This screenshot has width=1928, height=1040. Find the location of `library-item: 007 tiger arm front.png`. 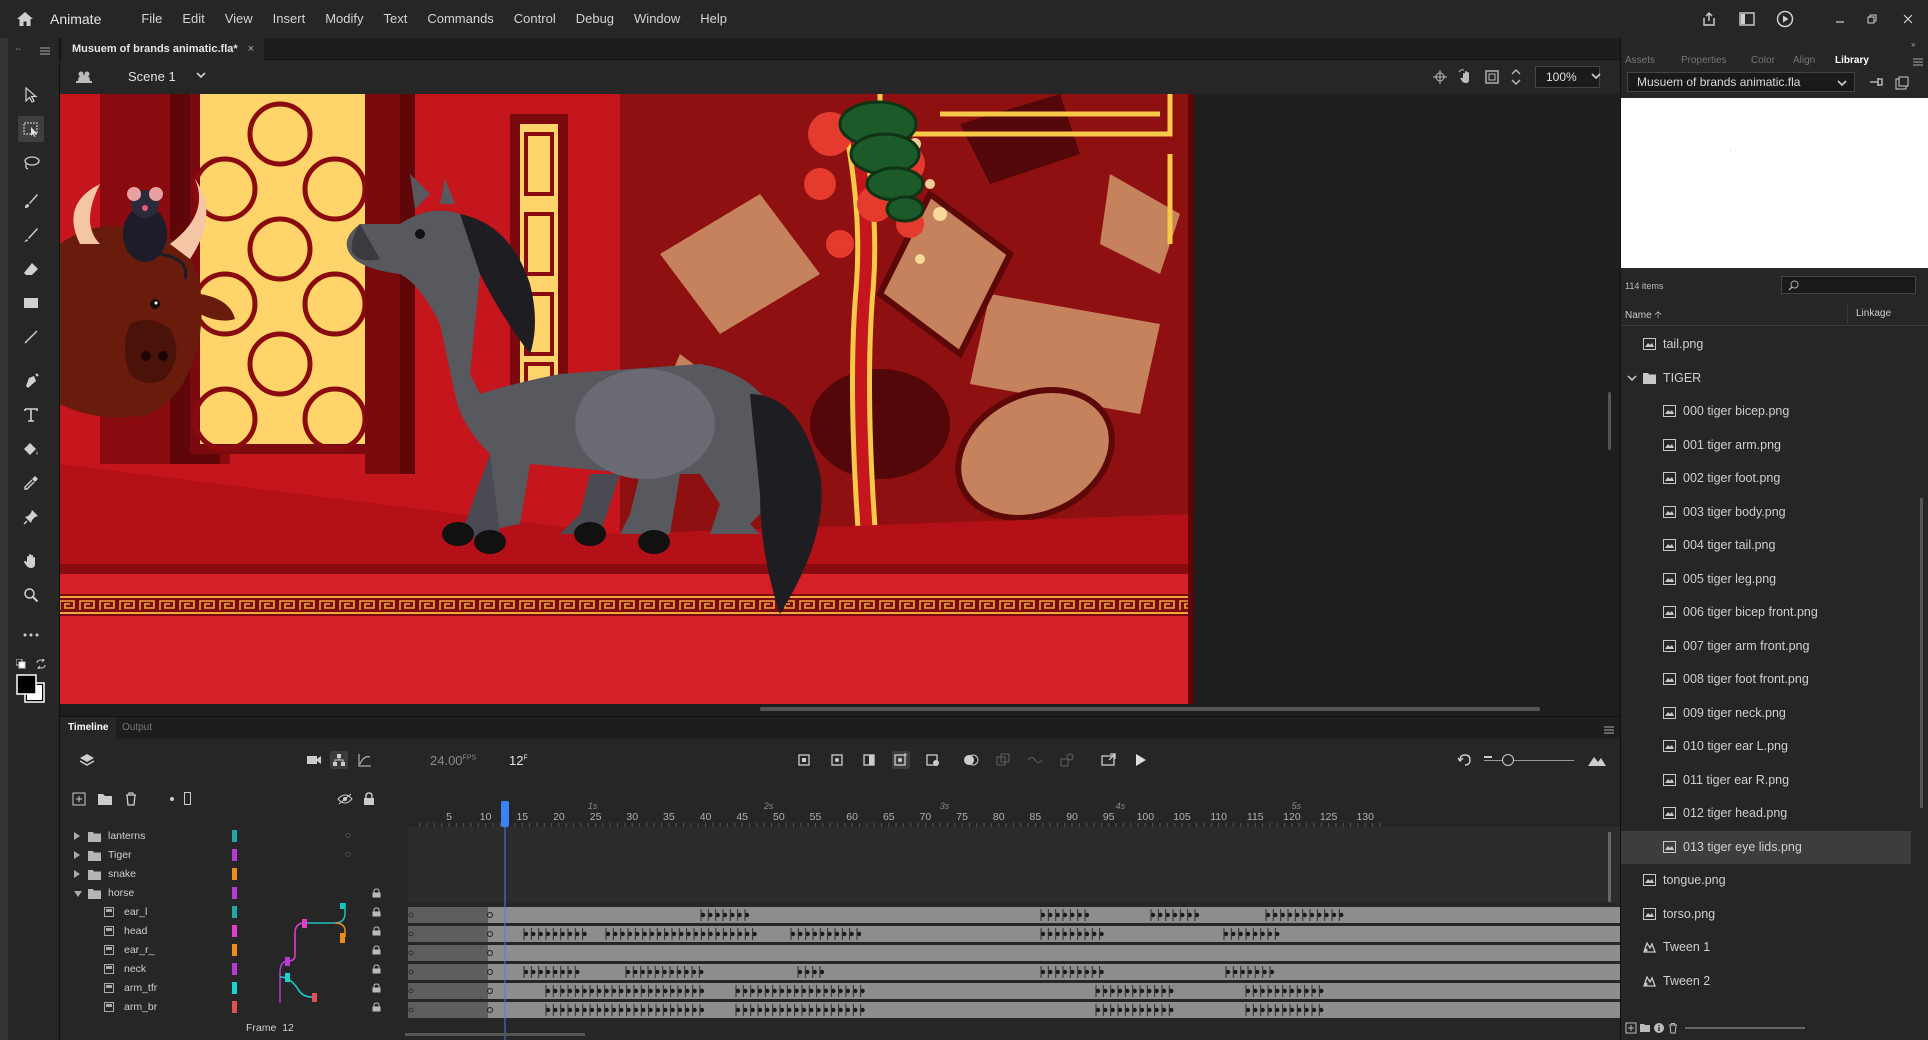

library-item: 007 tiger arm front.png is located at coordinates (1766, 646).